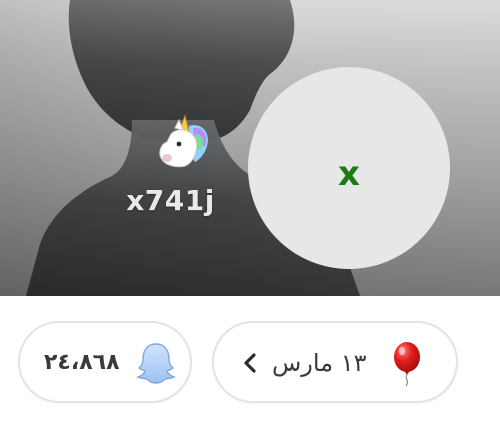 The height and width of the screenshot is (431, 500). Describe the element at coordinates (250, 363) in the screenshot. I see `chevron-left-icon` at that location.